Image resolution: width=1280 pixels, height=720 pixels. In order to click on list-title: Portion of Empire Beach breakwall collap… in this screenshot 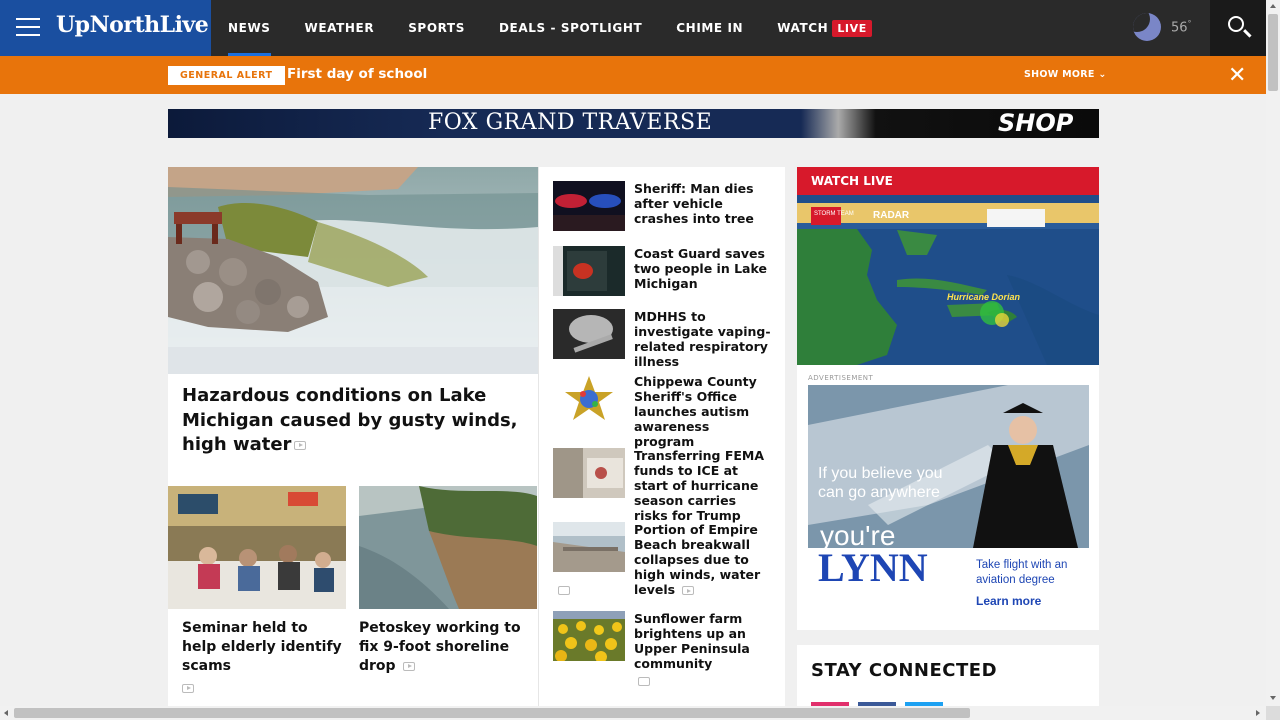, I will do `click(703, 559)`.